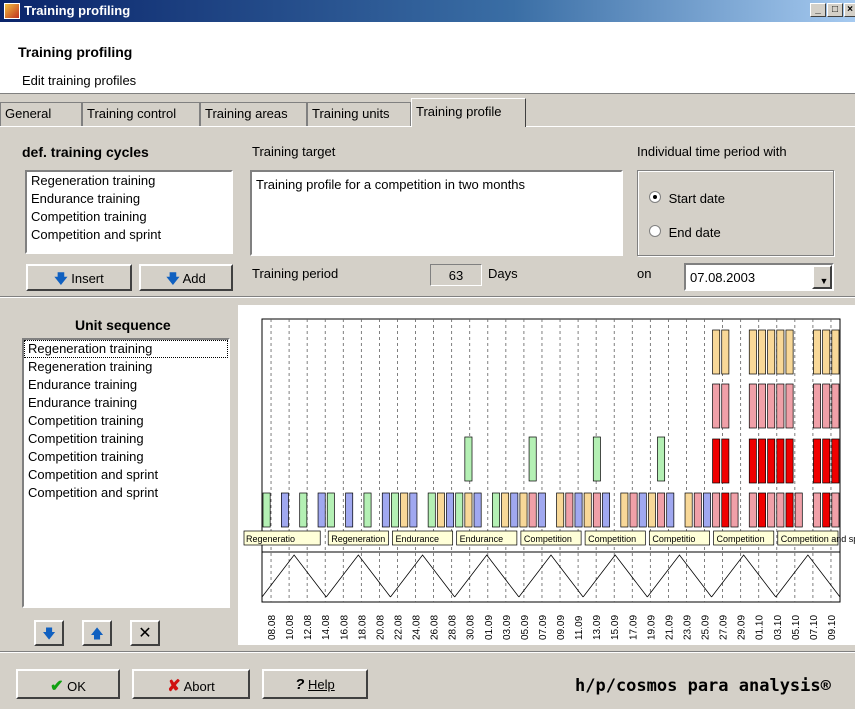 This screenshot has height=709, width=855. I want to click on date-tick-label: 09.10, so click(832, 627).